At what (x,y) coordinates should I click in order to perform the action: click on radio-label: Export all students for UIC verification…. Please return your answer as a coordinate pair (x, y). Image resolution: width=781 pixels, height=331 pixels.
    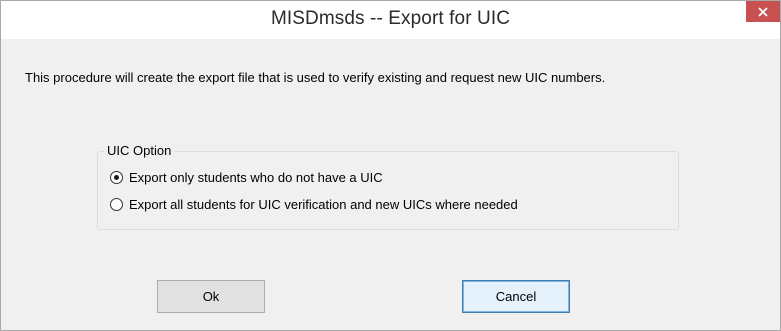
    Looking at the image, I should click on (323, 204).